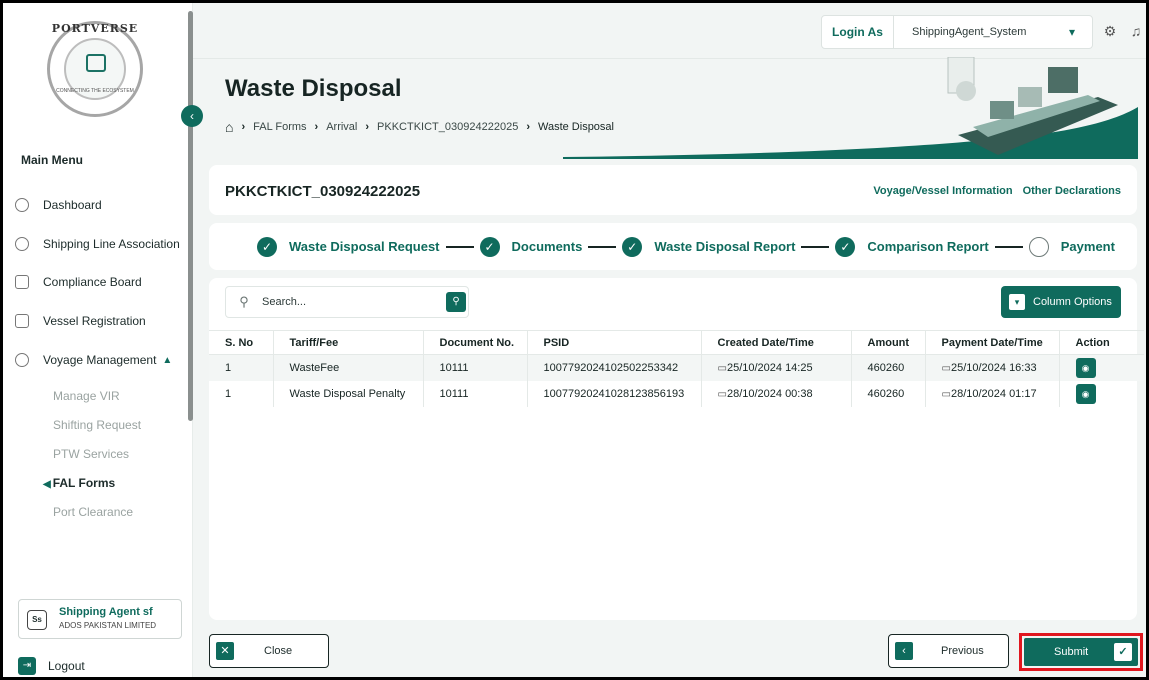 The image size is (1149, 680). What do you see at coordinates (244, 301) in the screenshot?
I see `search-icon: ⚲` at bounding box center [244, 301].